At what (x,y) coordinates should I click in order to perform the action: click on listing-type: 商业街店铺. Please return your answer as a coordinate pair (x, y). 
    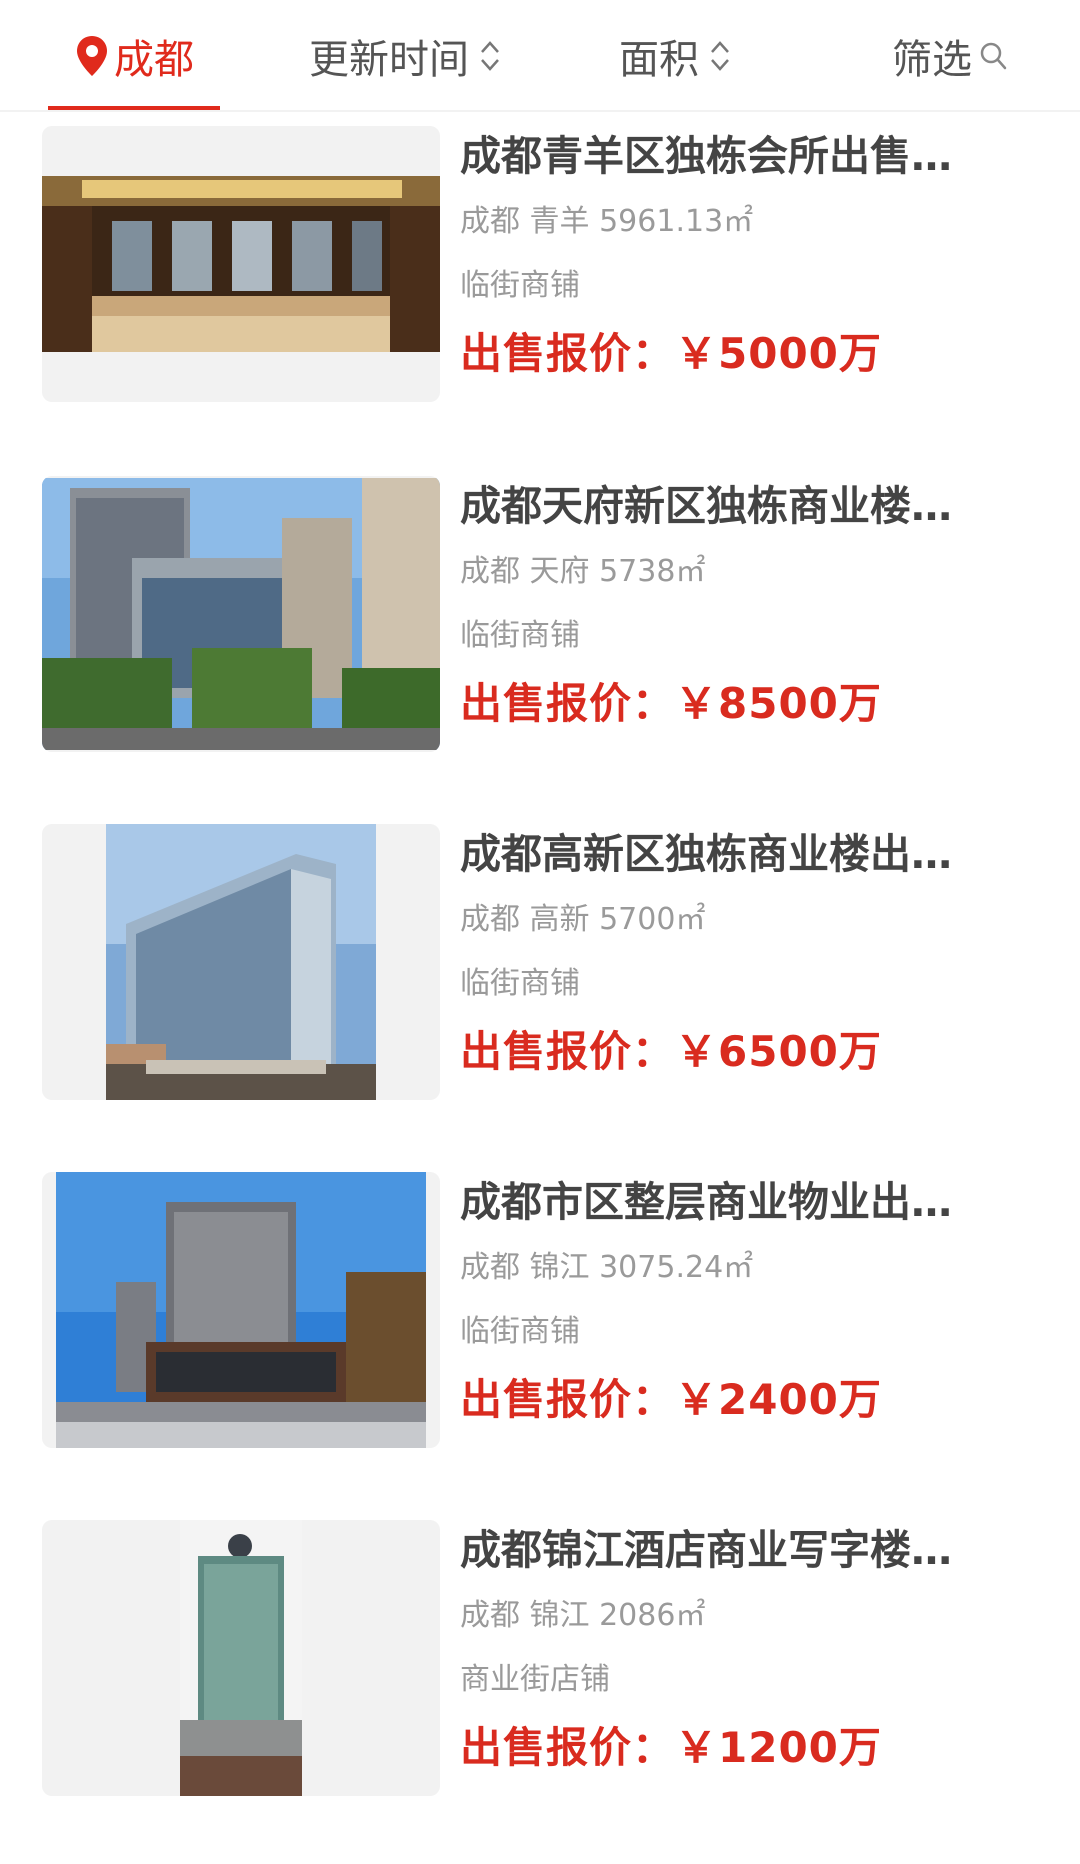
    Looking at the image, I should click on (535, 1679).